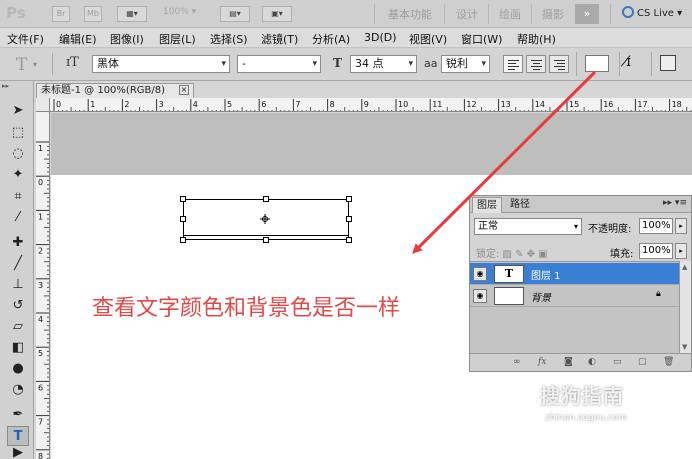 The width and height of the screenshot is (692, 459). Describe the element at coordinates (18, 243) in the screenshot. I see `healing-brush-tool-icon: ✚` at that location.